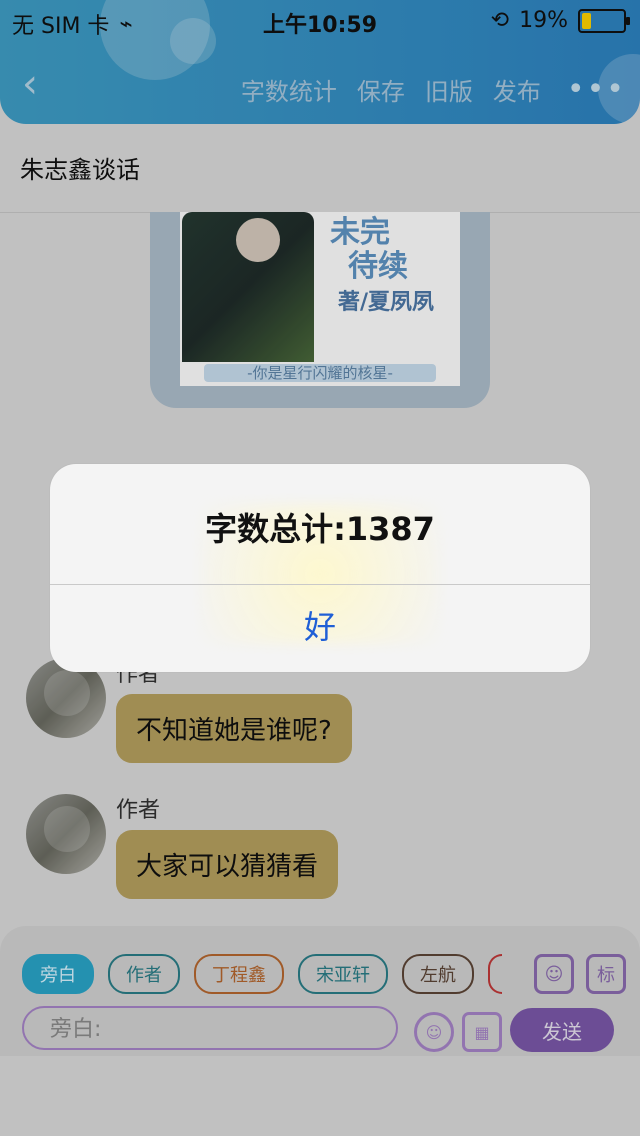  Describe the element at coordinates (320, 529) in the screenshot. I see `alert-title: 字数总计:1387` at that location.